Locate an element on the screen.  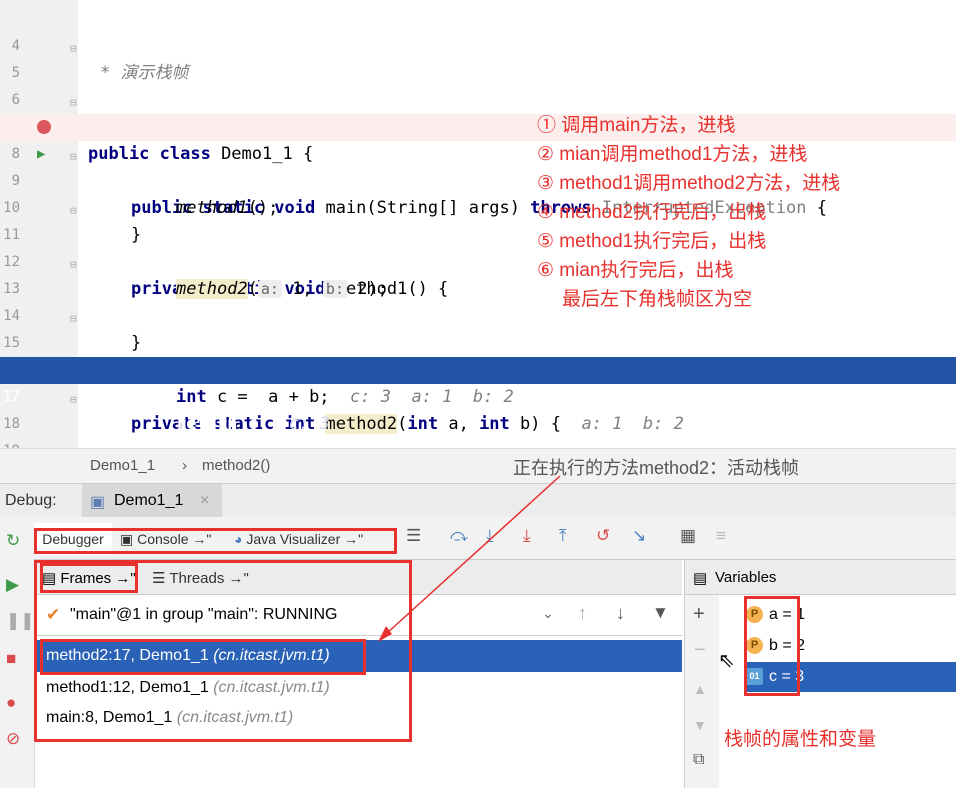
annotation-arrow is located at coordinates (469, 558).